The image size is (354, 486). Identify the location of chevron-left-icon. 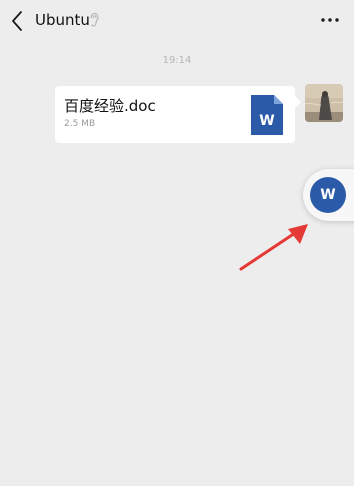
(17, 21).